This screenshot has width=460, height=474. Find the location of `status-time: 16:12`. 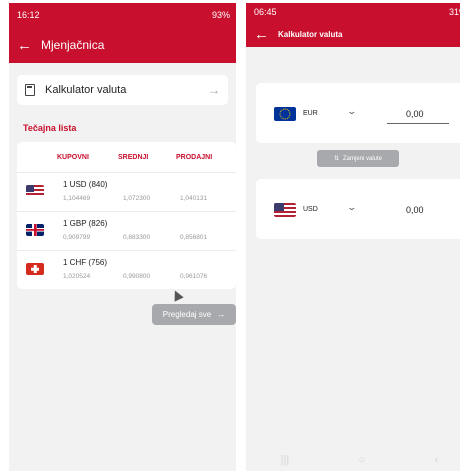

status-time: 16:12 is located at coordinates (28, 15).